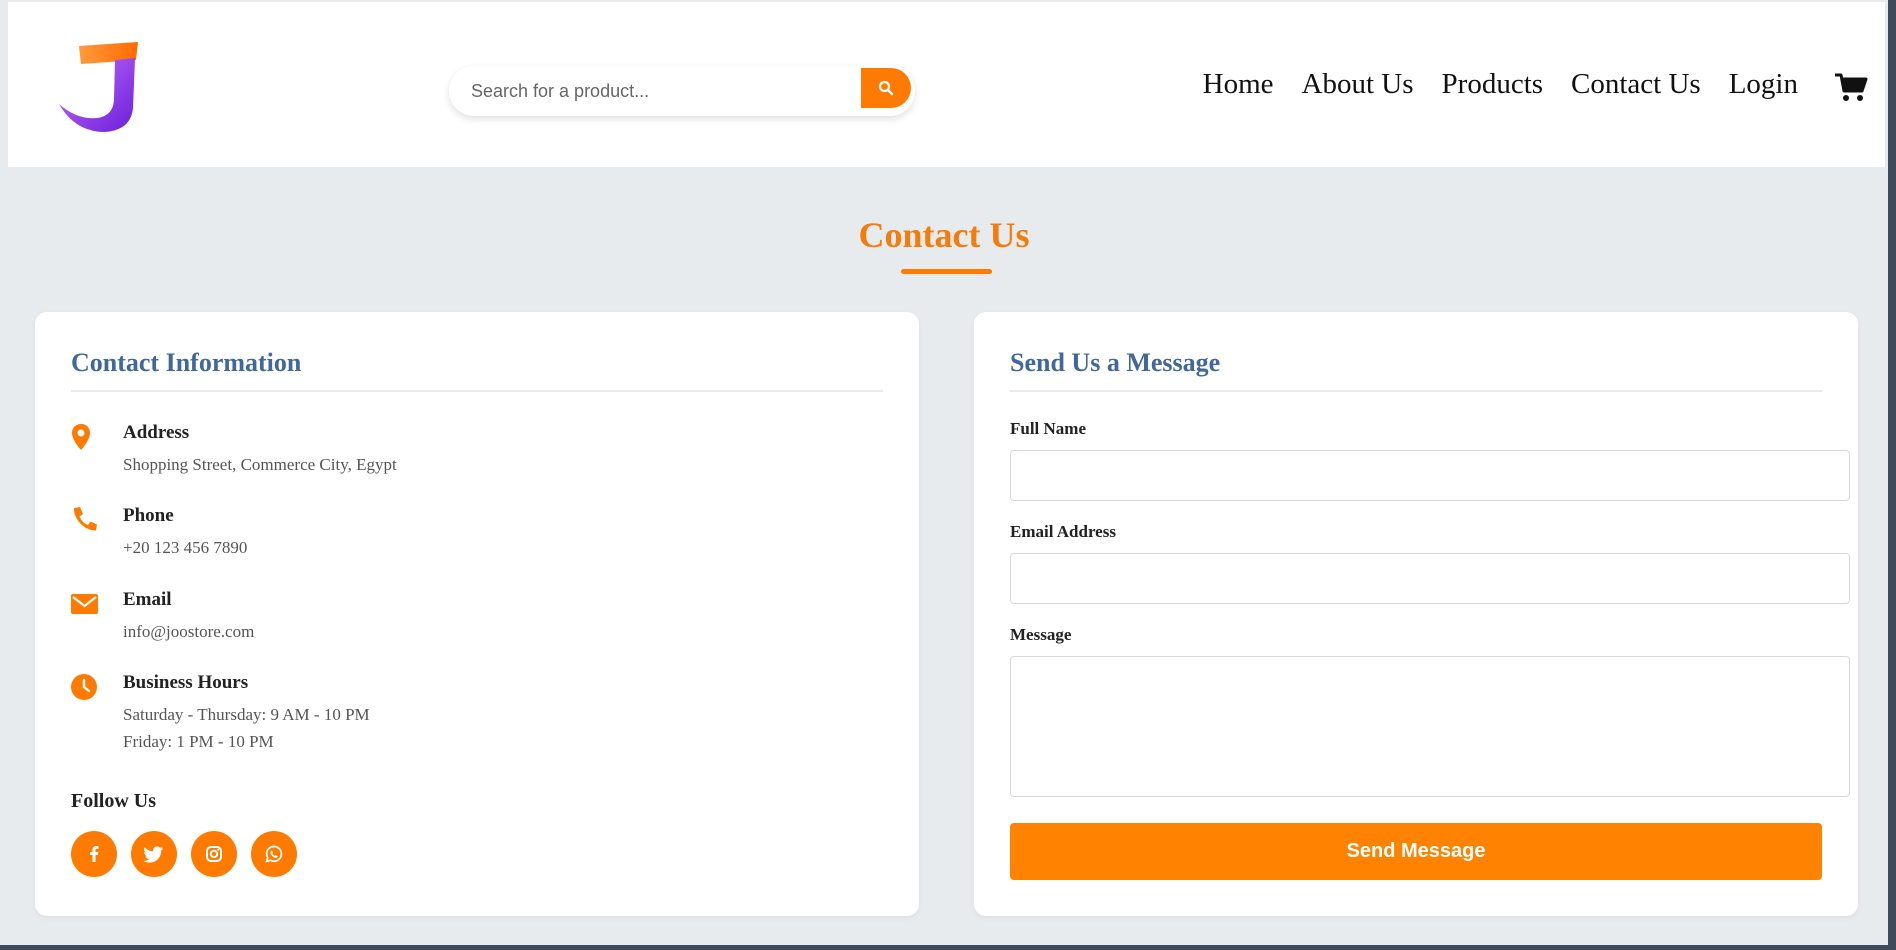 The height and width of the screenshot is (950, 1896). I want to click on facebook-icon, so click(94, 854).